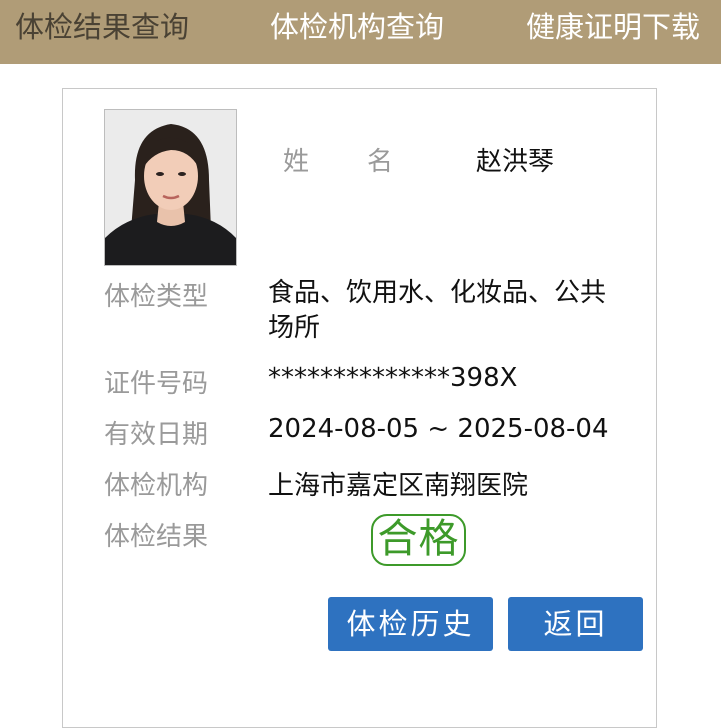  I want to click on exam-type-label: 体检类型, so click(156, 297).